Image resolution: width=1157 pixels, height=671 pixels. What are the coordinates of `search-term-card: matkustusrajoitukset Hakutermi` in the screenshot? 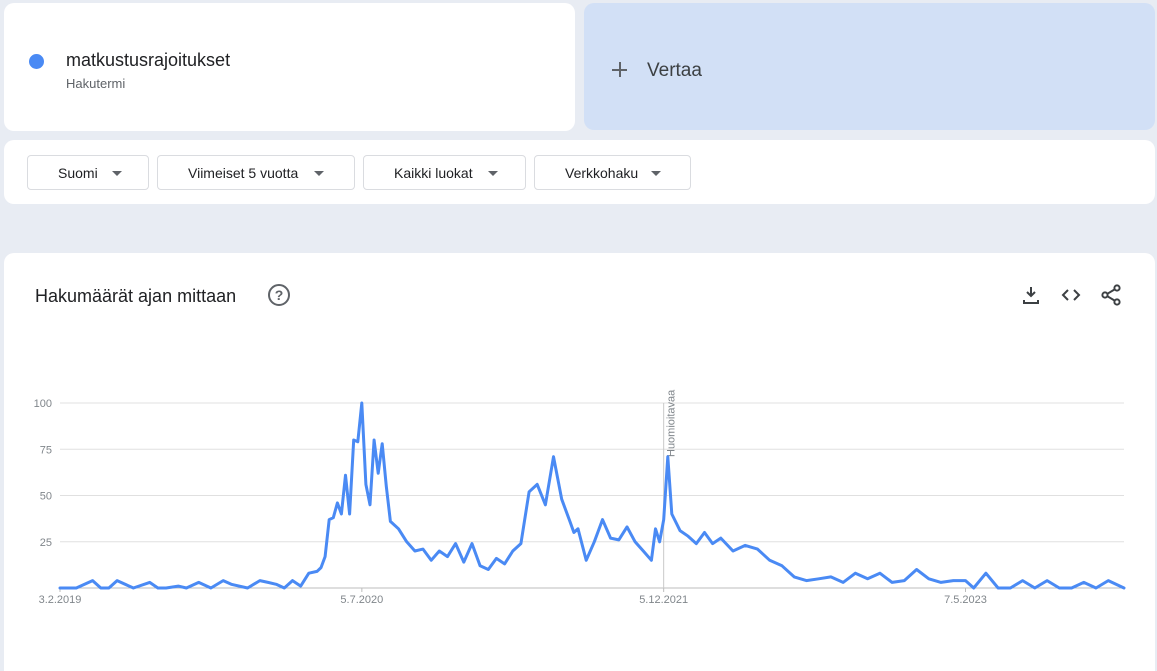 It's located at (289, 67).